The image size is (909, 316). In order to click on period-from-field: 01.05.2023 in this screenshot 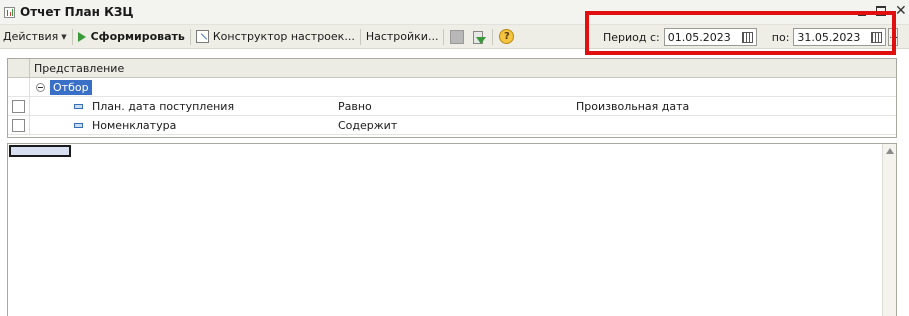, I will do `click(710, 37)`.